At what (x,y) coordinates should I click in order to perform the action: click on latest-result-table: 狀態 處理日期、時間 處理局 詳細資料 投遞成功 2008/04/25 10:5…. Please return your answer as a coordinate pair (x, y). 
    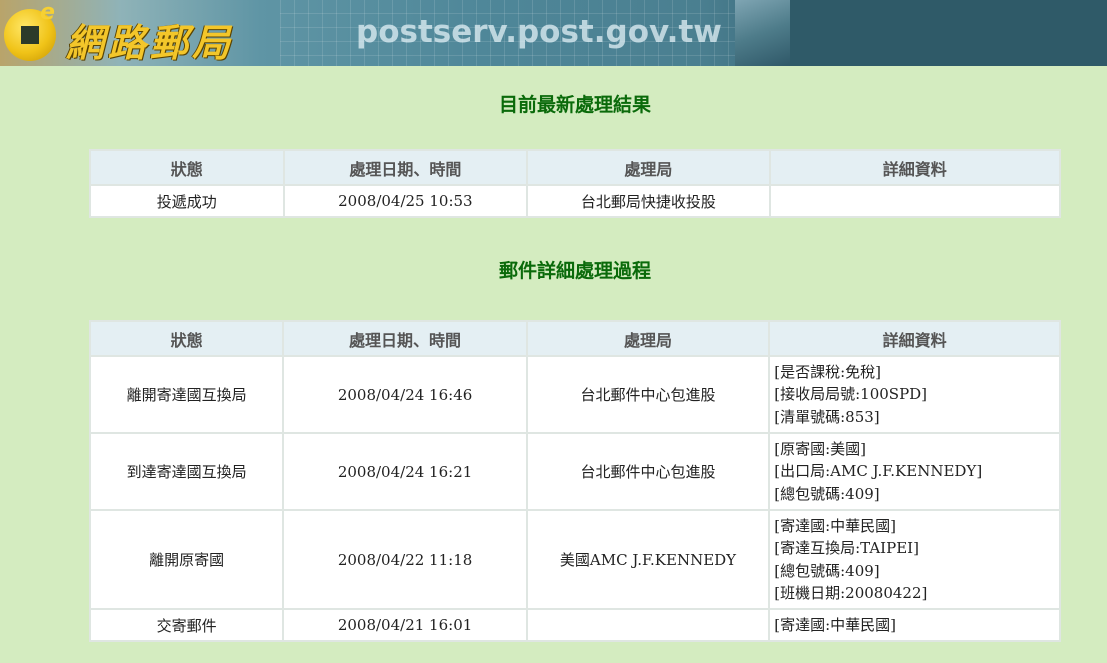
    Looking at the image, I should click on (575, 183).